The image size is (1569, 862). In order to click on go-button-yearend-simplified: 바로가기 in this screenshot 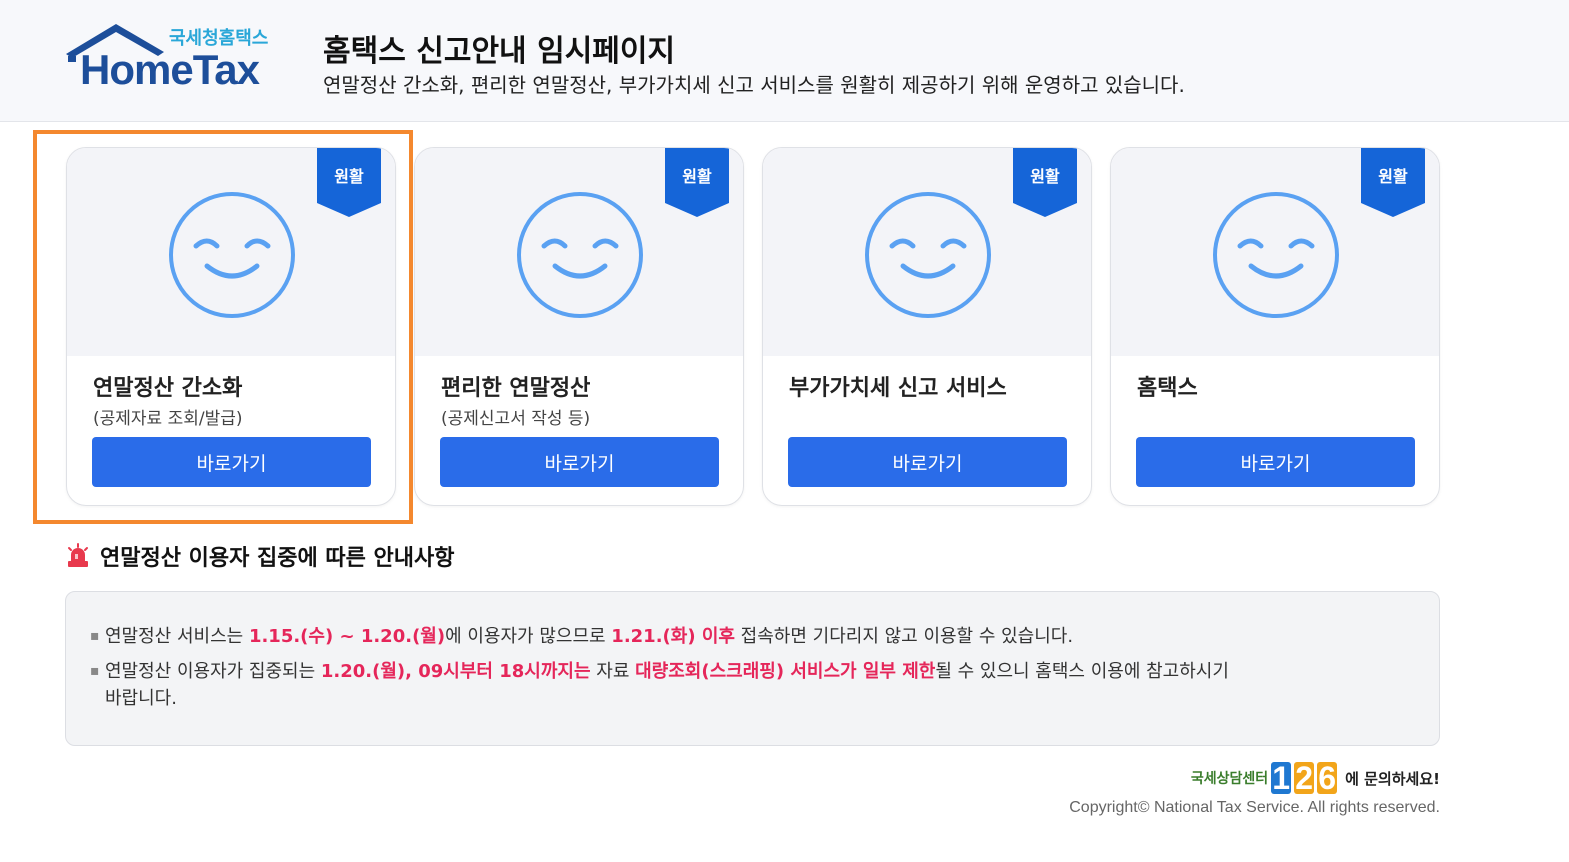, I will do `click(231, 462)`.